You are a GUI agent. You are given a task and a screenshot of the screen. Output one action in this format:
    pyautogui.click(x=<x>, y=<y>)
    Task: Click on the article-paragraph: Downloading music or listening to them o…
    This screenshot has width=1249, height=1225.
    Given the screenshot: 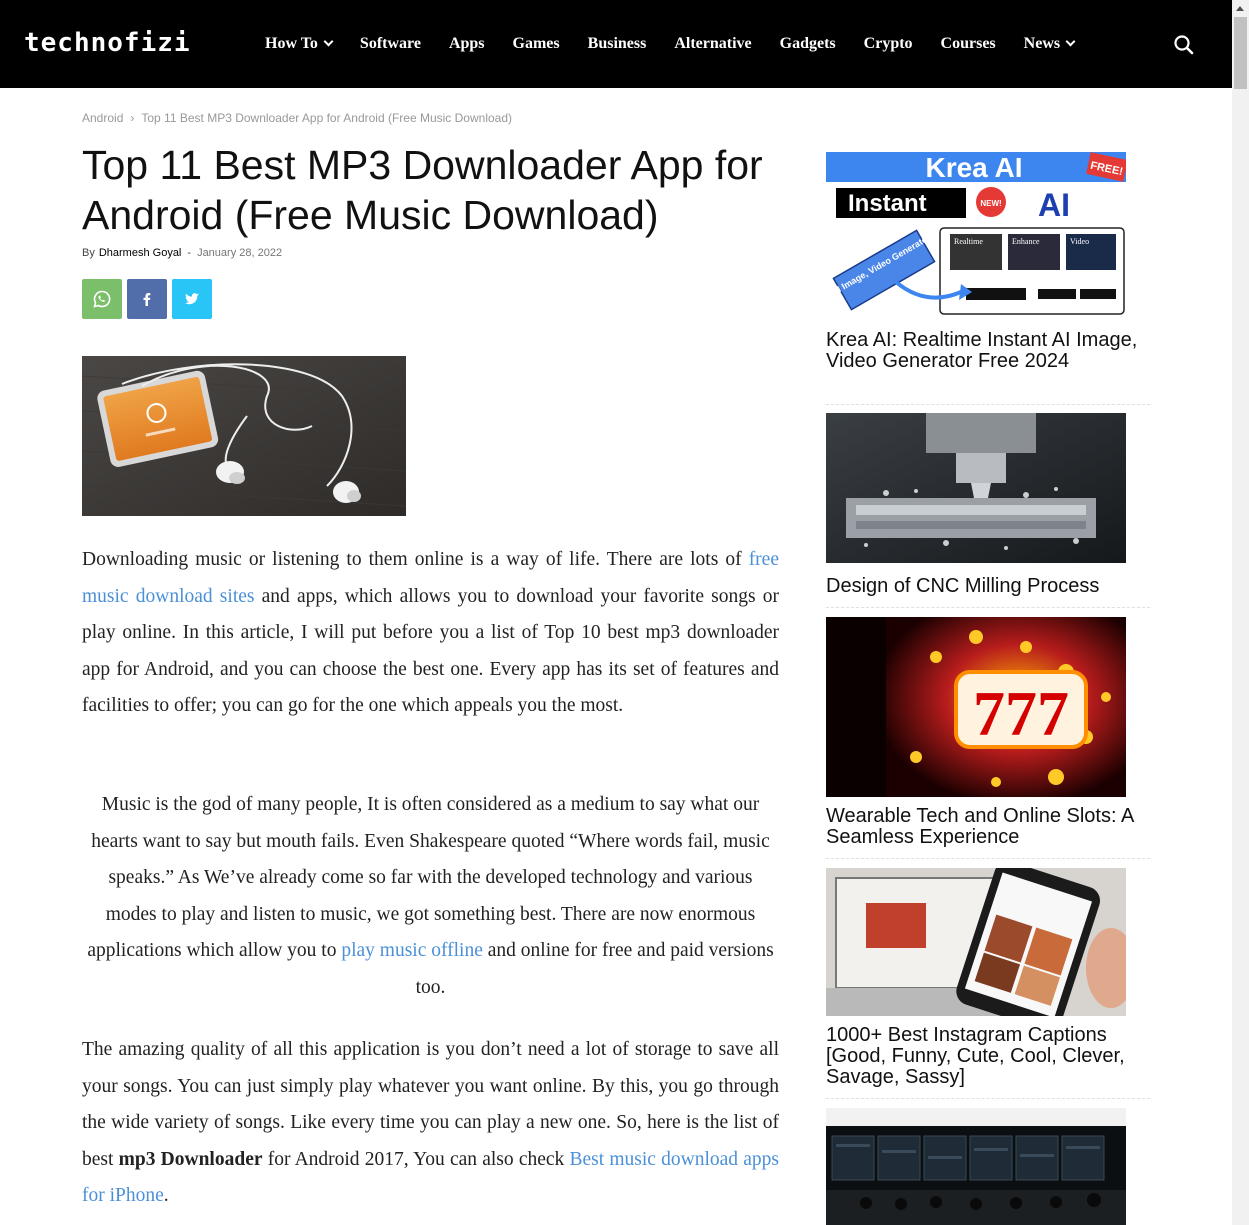 What is the action you would take?
    pyautogui.click(x=430, y=633)
    